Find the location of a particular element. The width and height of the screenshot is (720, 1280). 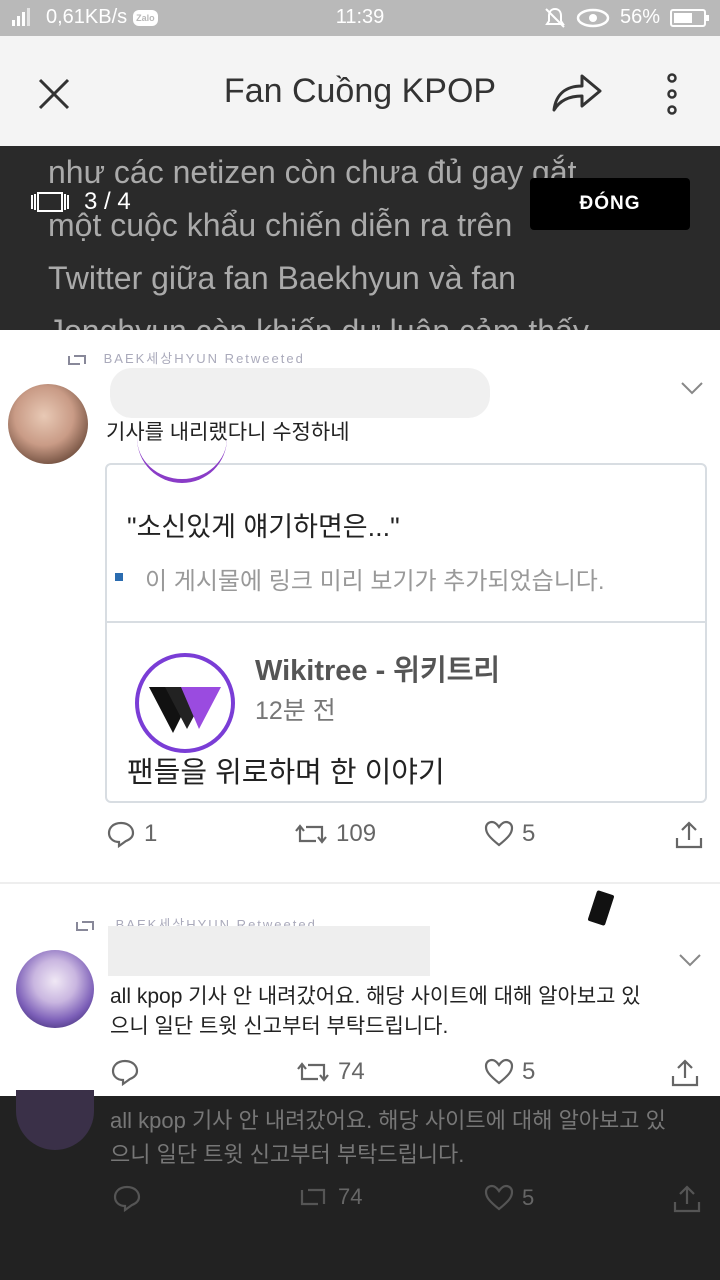

logo-partial is located at coordinates (182, 459).